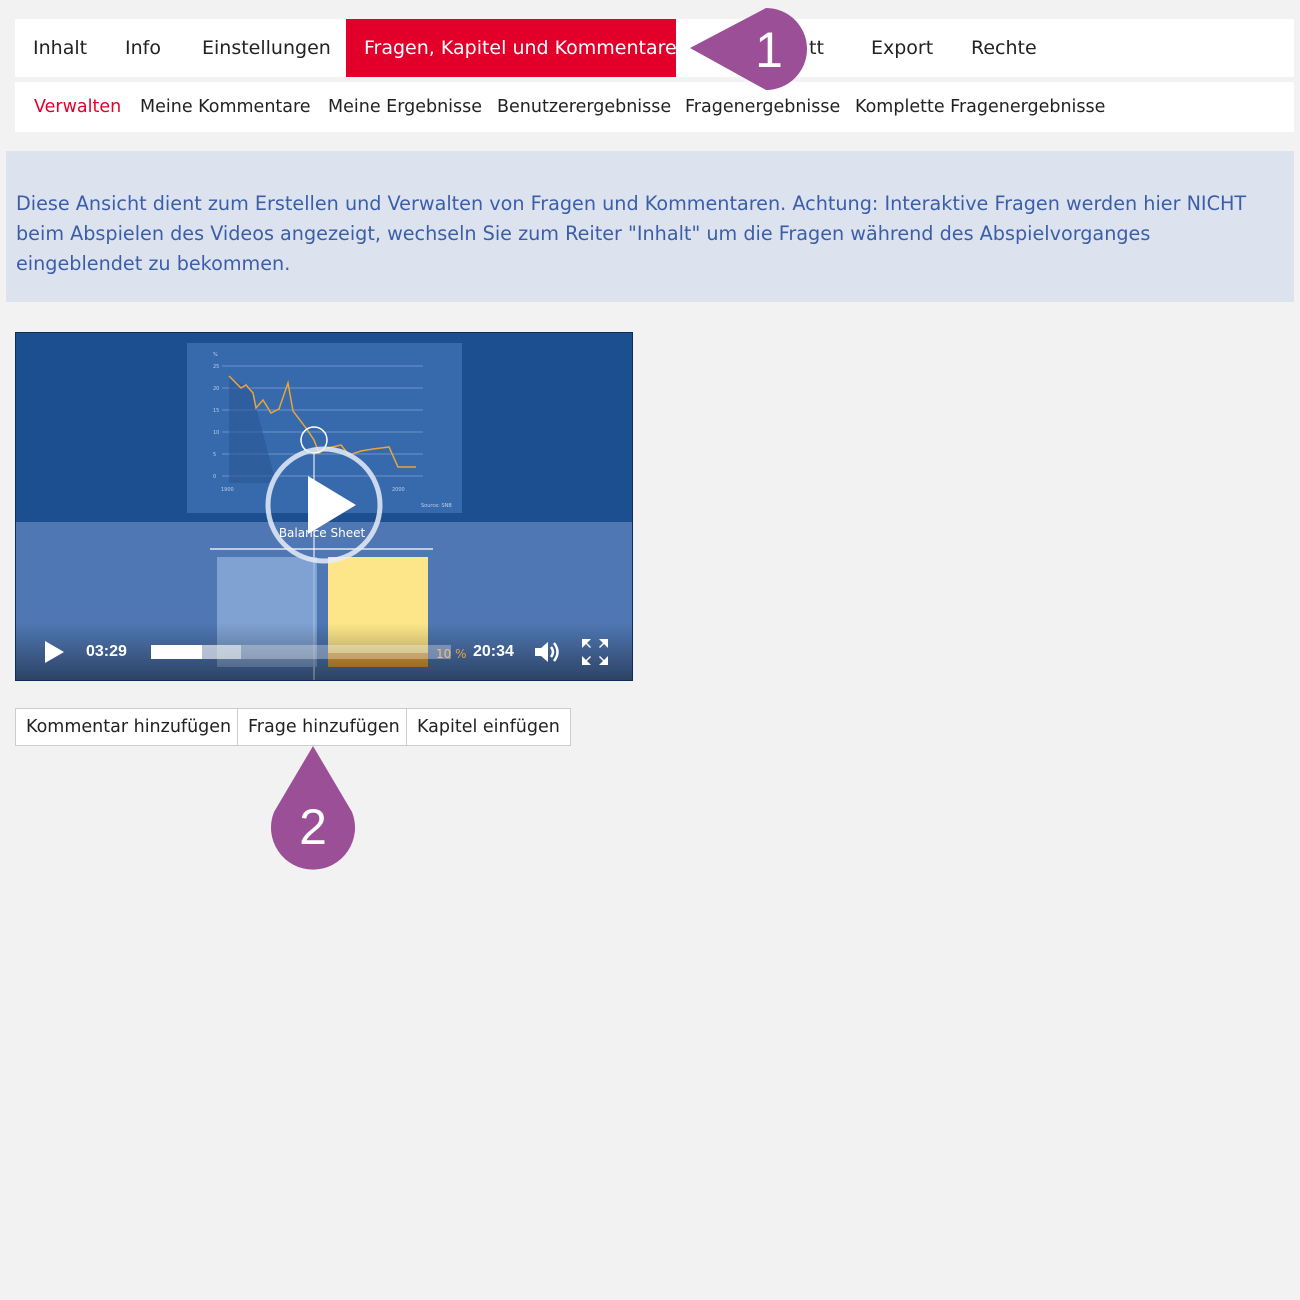 The image size is (1300, 1300). I want to click on volume-button, so click(548, 652).